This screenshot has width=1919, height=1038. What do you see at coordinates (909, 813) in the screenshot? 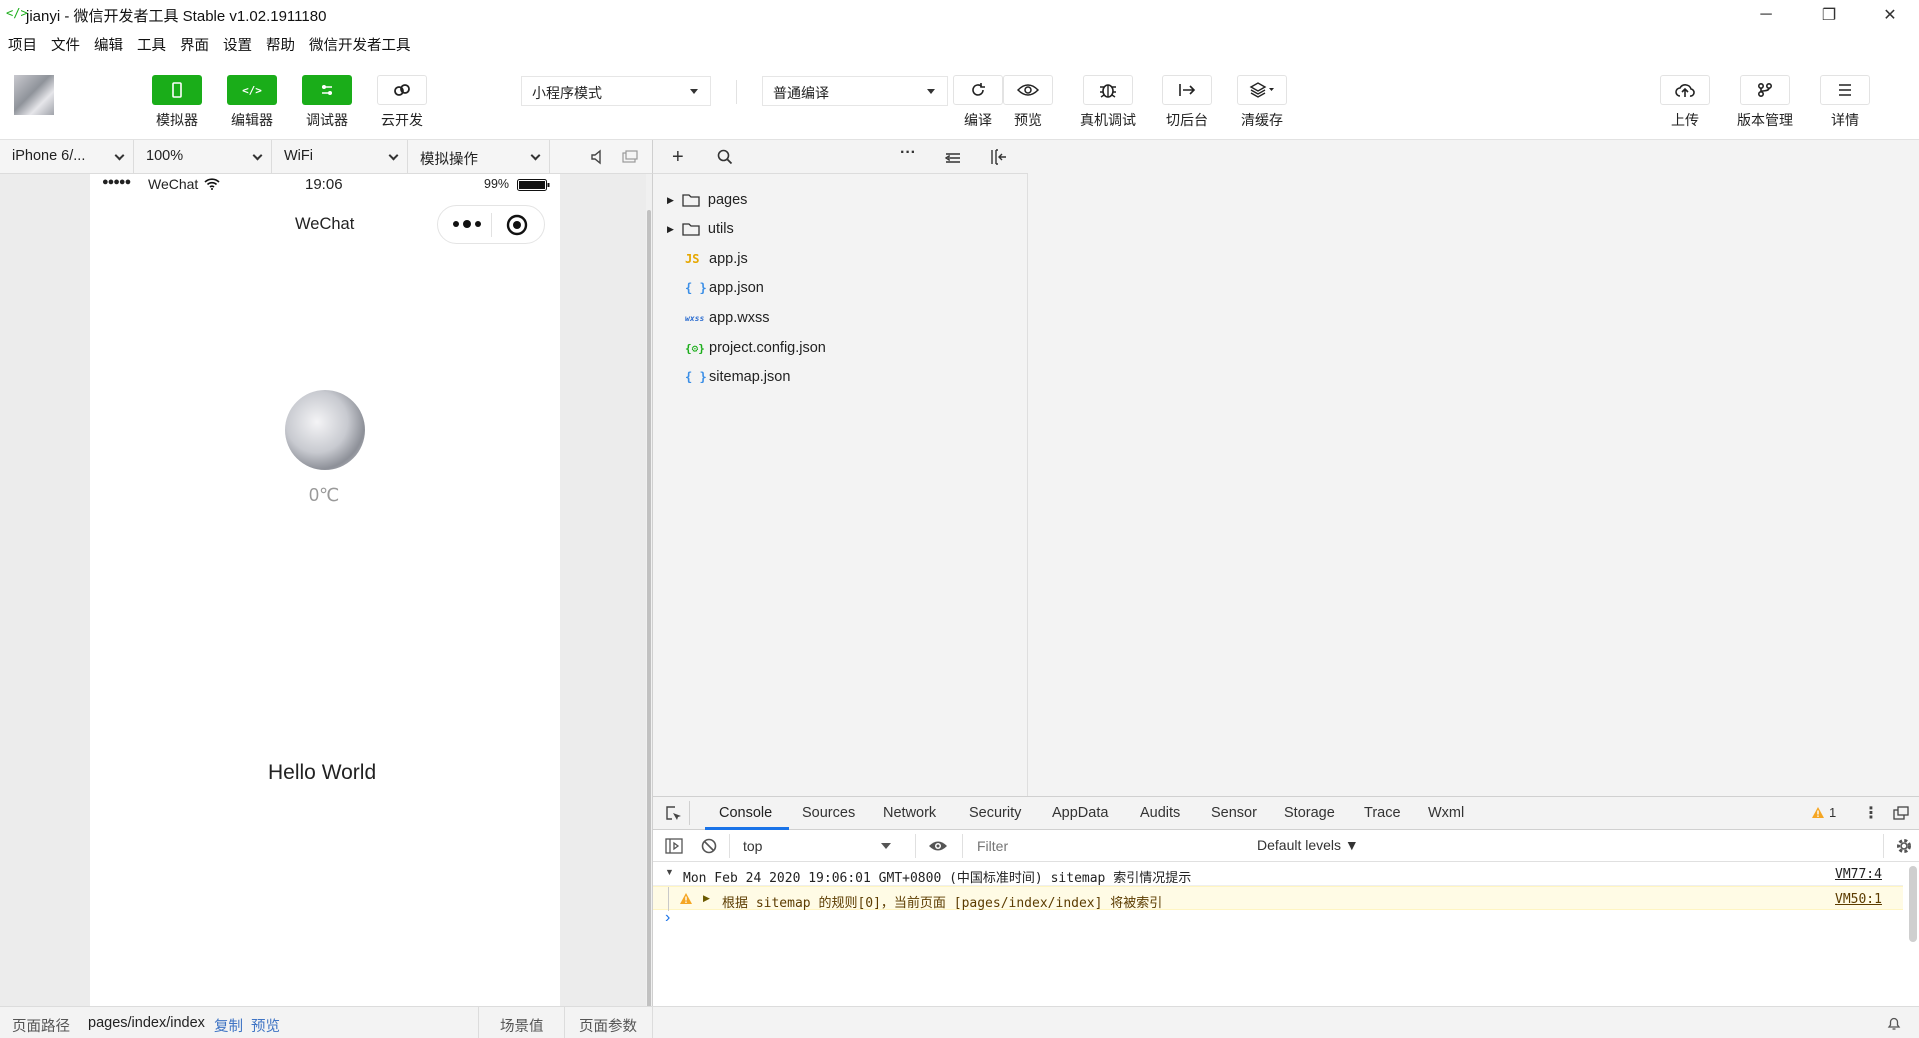
I see `tab-network: Network` at bounding box center [909, 813].